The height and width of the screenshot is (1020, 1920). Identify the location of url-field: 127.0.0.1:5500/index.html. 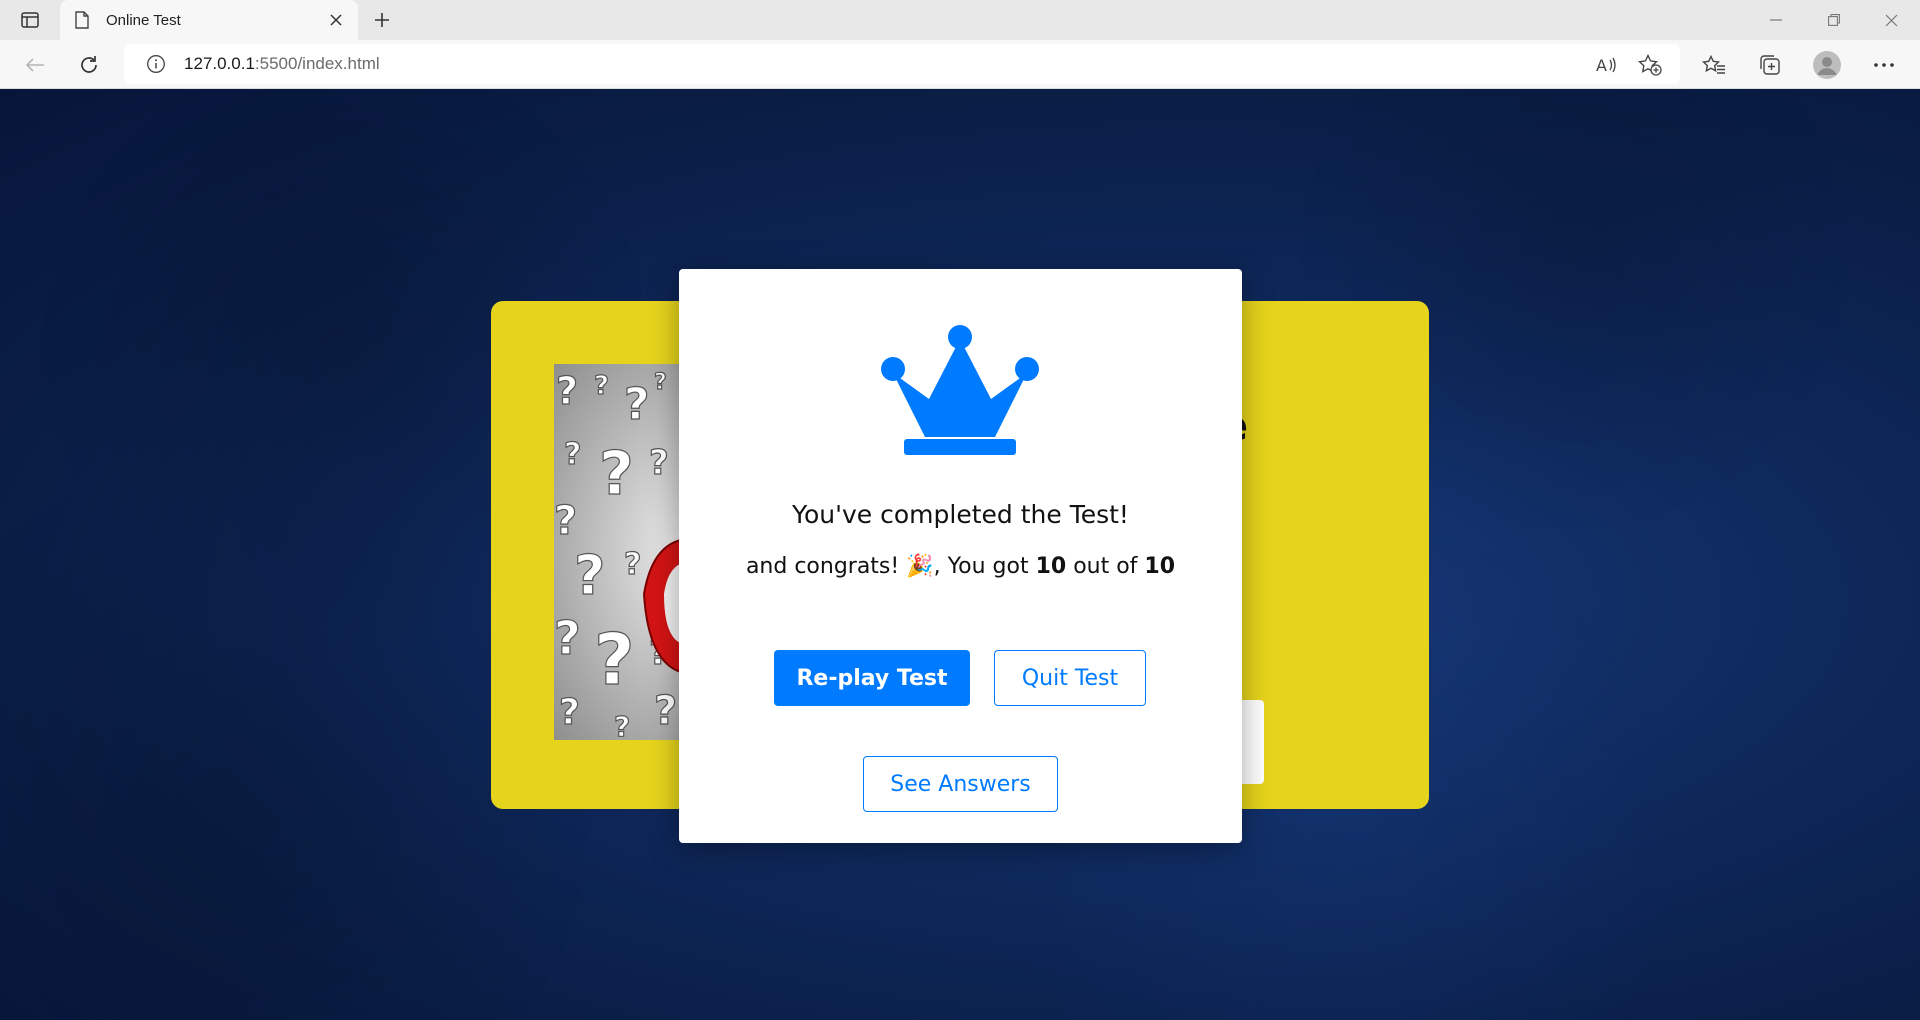
(902, 64).